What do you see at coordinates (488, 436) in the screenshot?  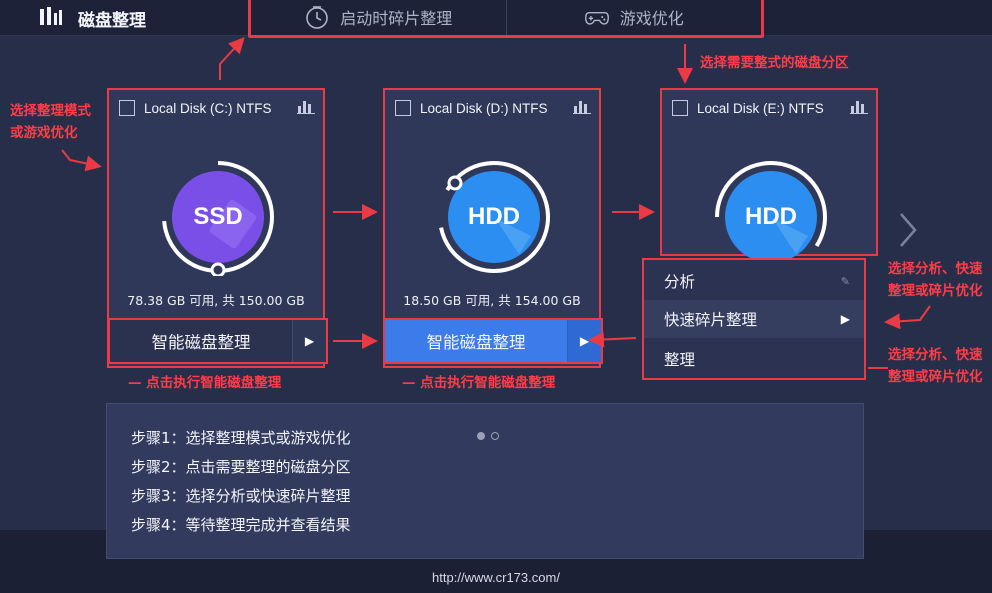 I see `pager-dots` at bounding box center [488, 436].